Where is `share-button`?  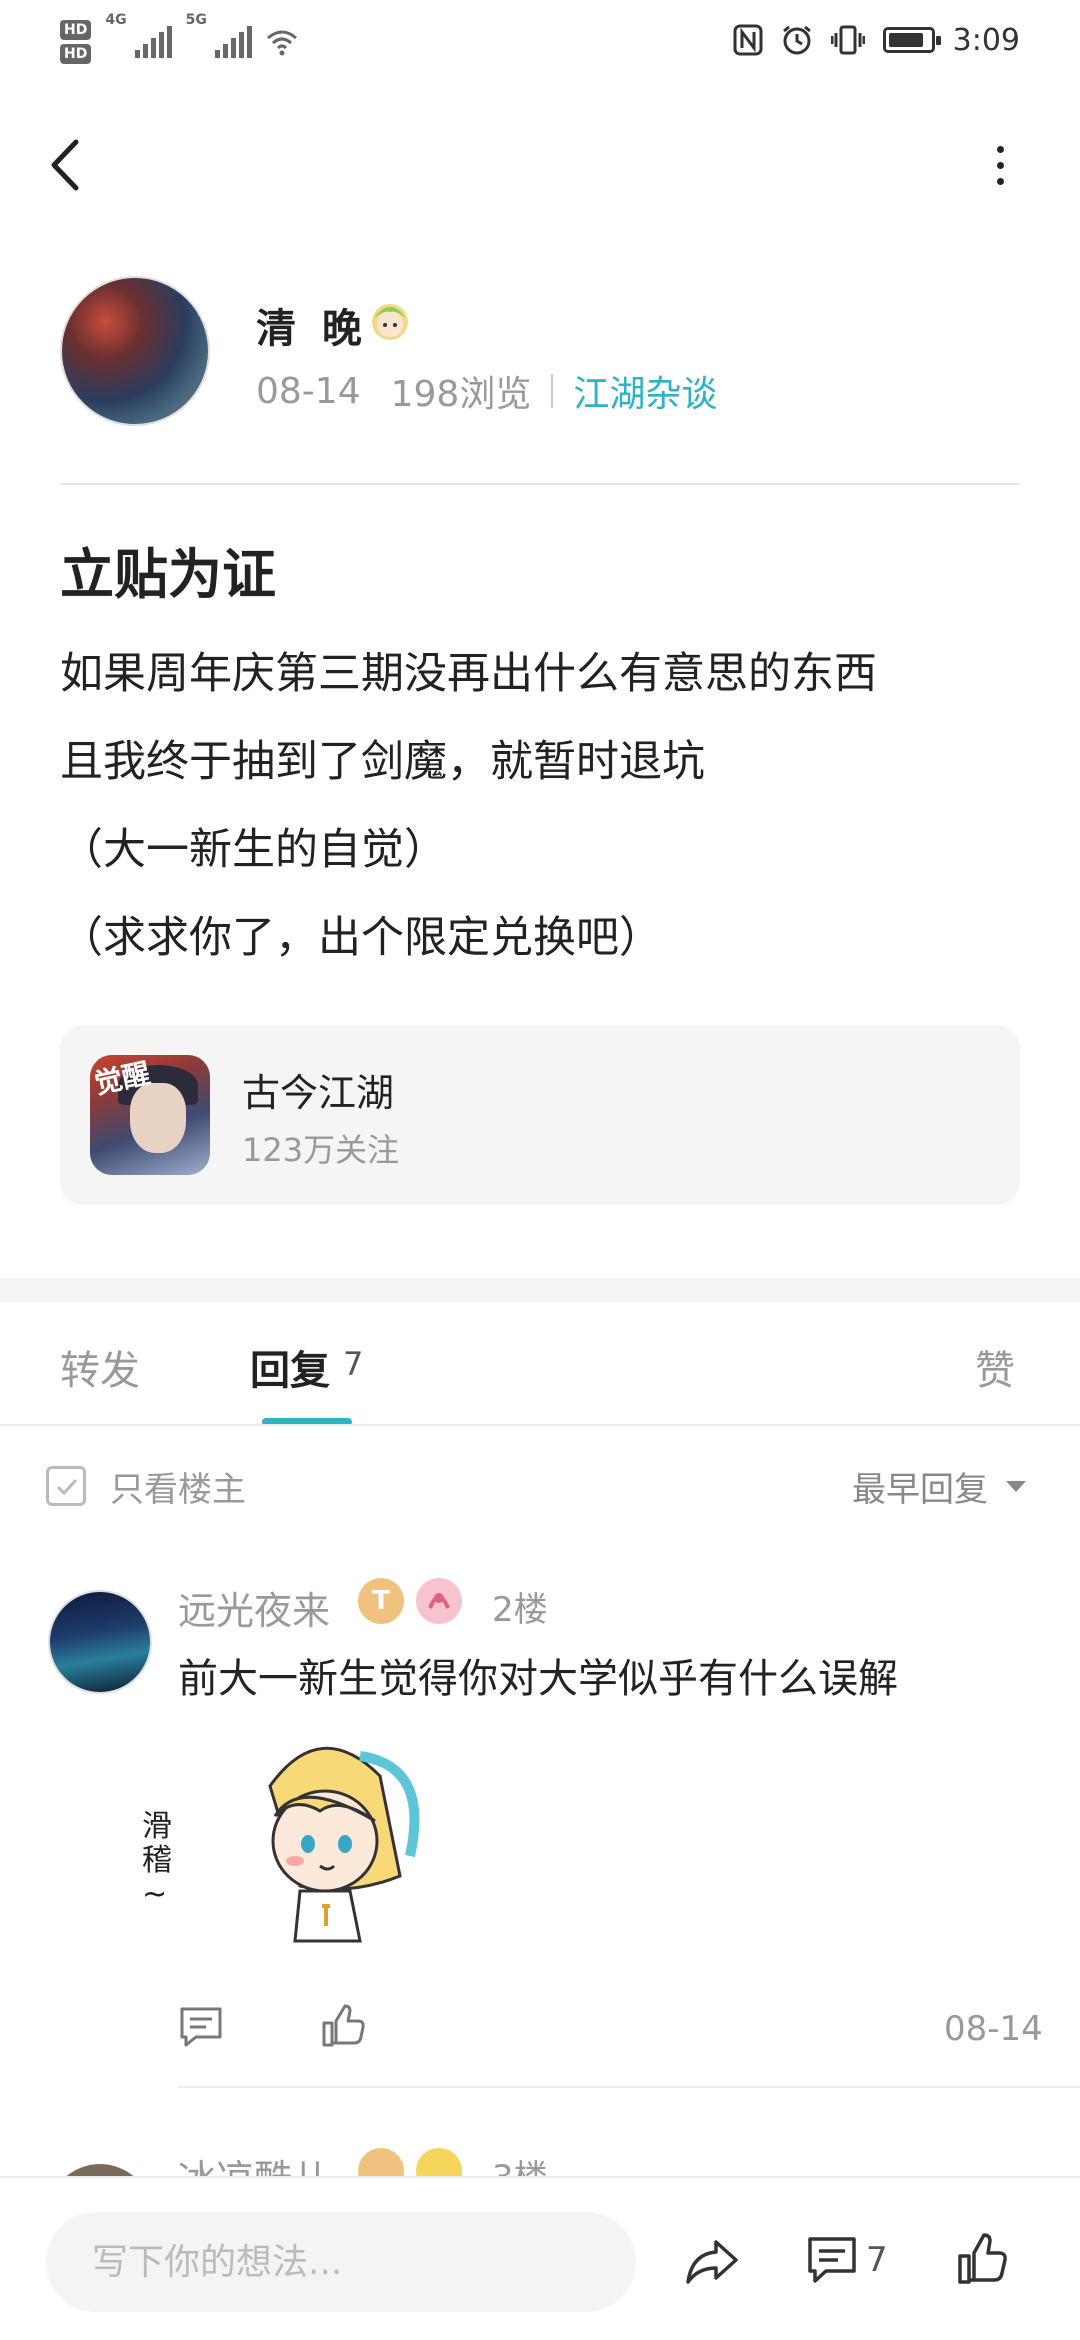 share-button is located at coordinates (712, 2261).